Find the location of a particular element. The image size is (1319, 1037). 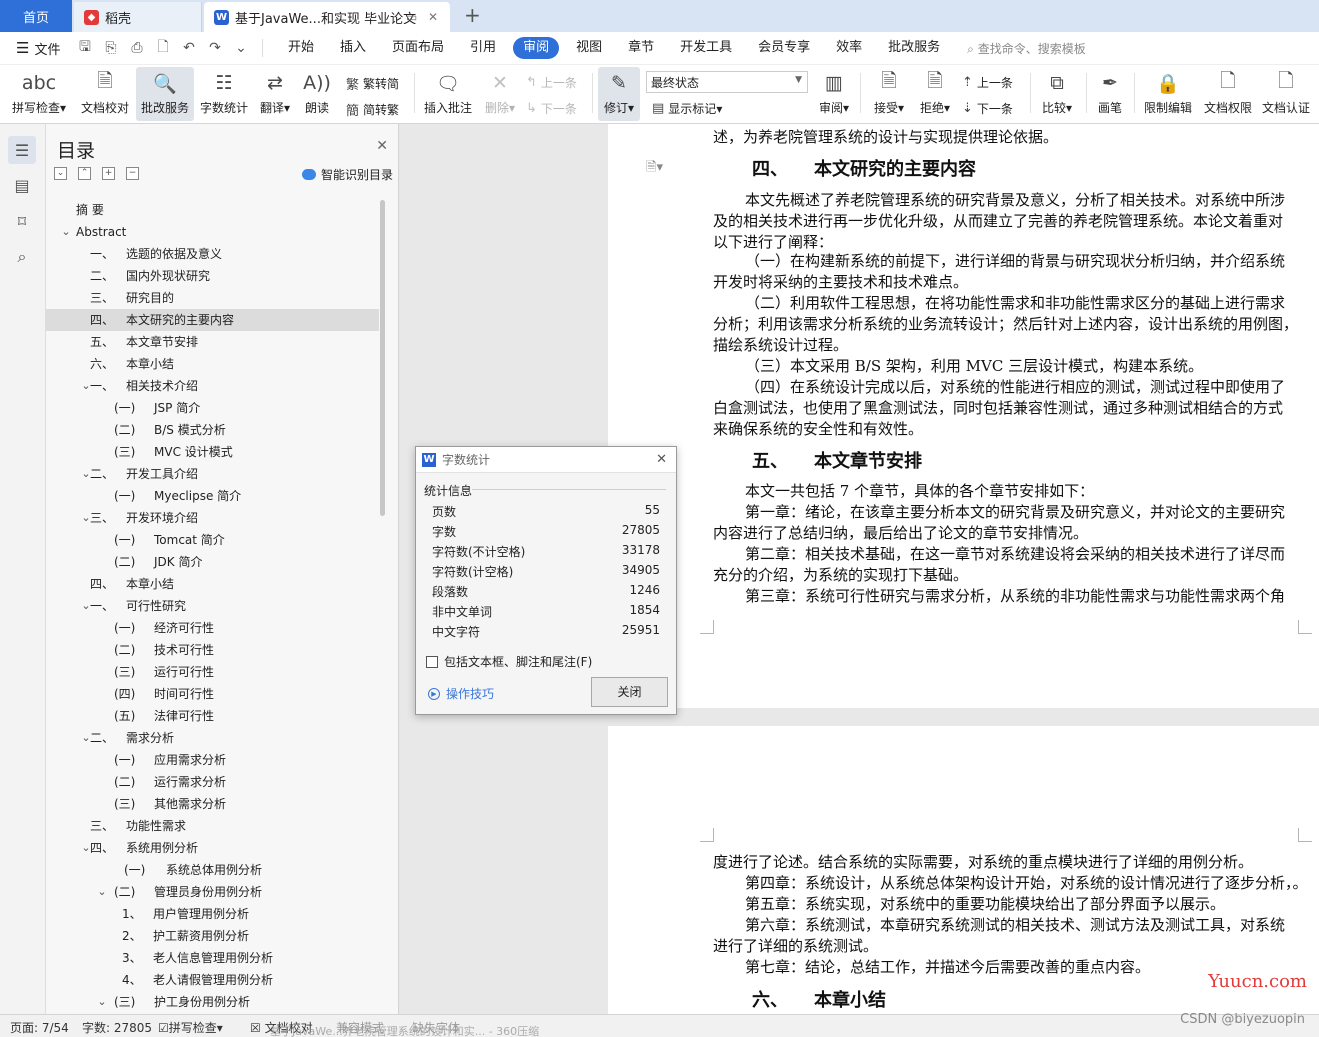

toc-item: ⌄ (三) 护工身份用例分析 is located at coordinates (212, 1002).